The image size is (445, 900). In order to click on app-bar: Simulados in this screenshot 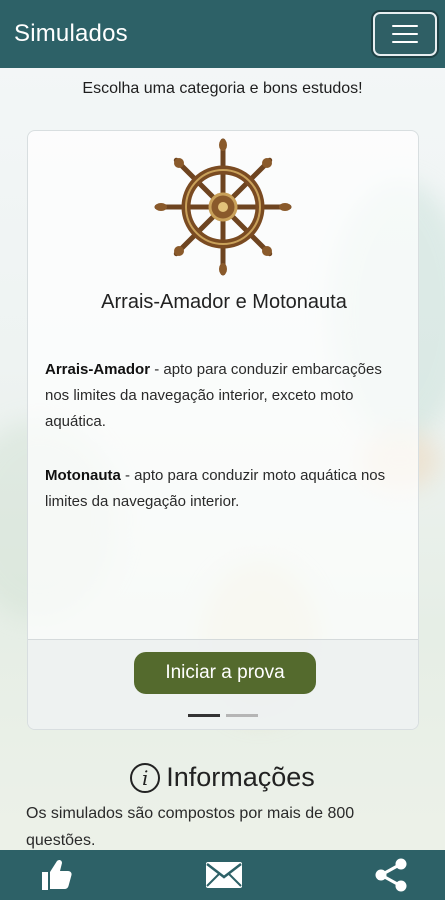, I will do `click(222, 34)`.